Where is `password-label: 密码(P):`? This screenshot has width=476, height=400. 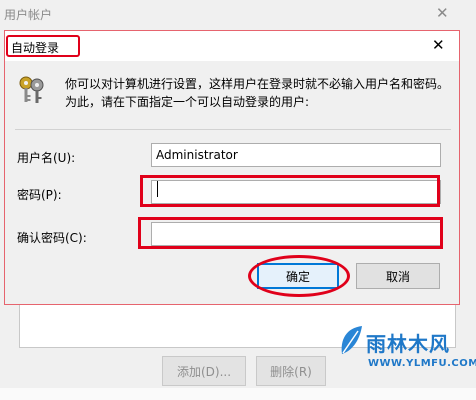 password-label: 密码(P): is located at coordinates (39, 195).